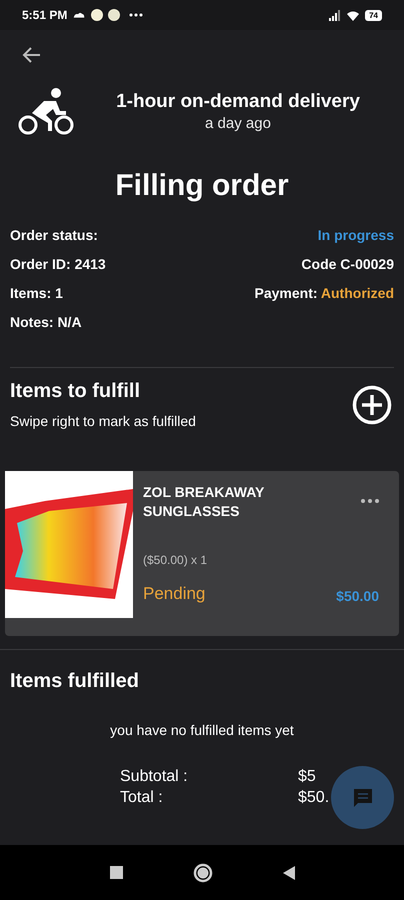  Describe the element at coordinates (175, 560) in the screenshot. I see `unit-price: ($50.00) x 1` at that location.